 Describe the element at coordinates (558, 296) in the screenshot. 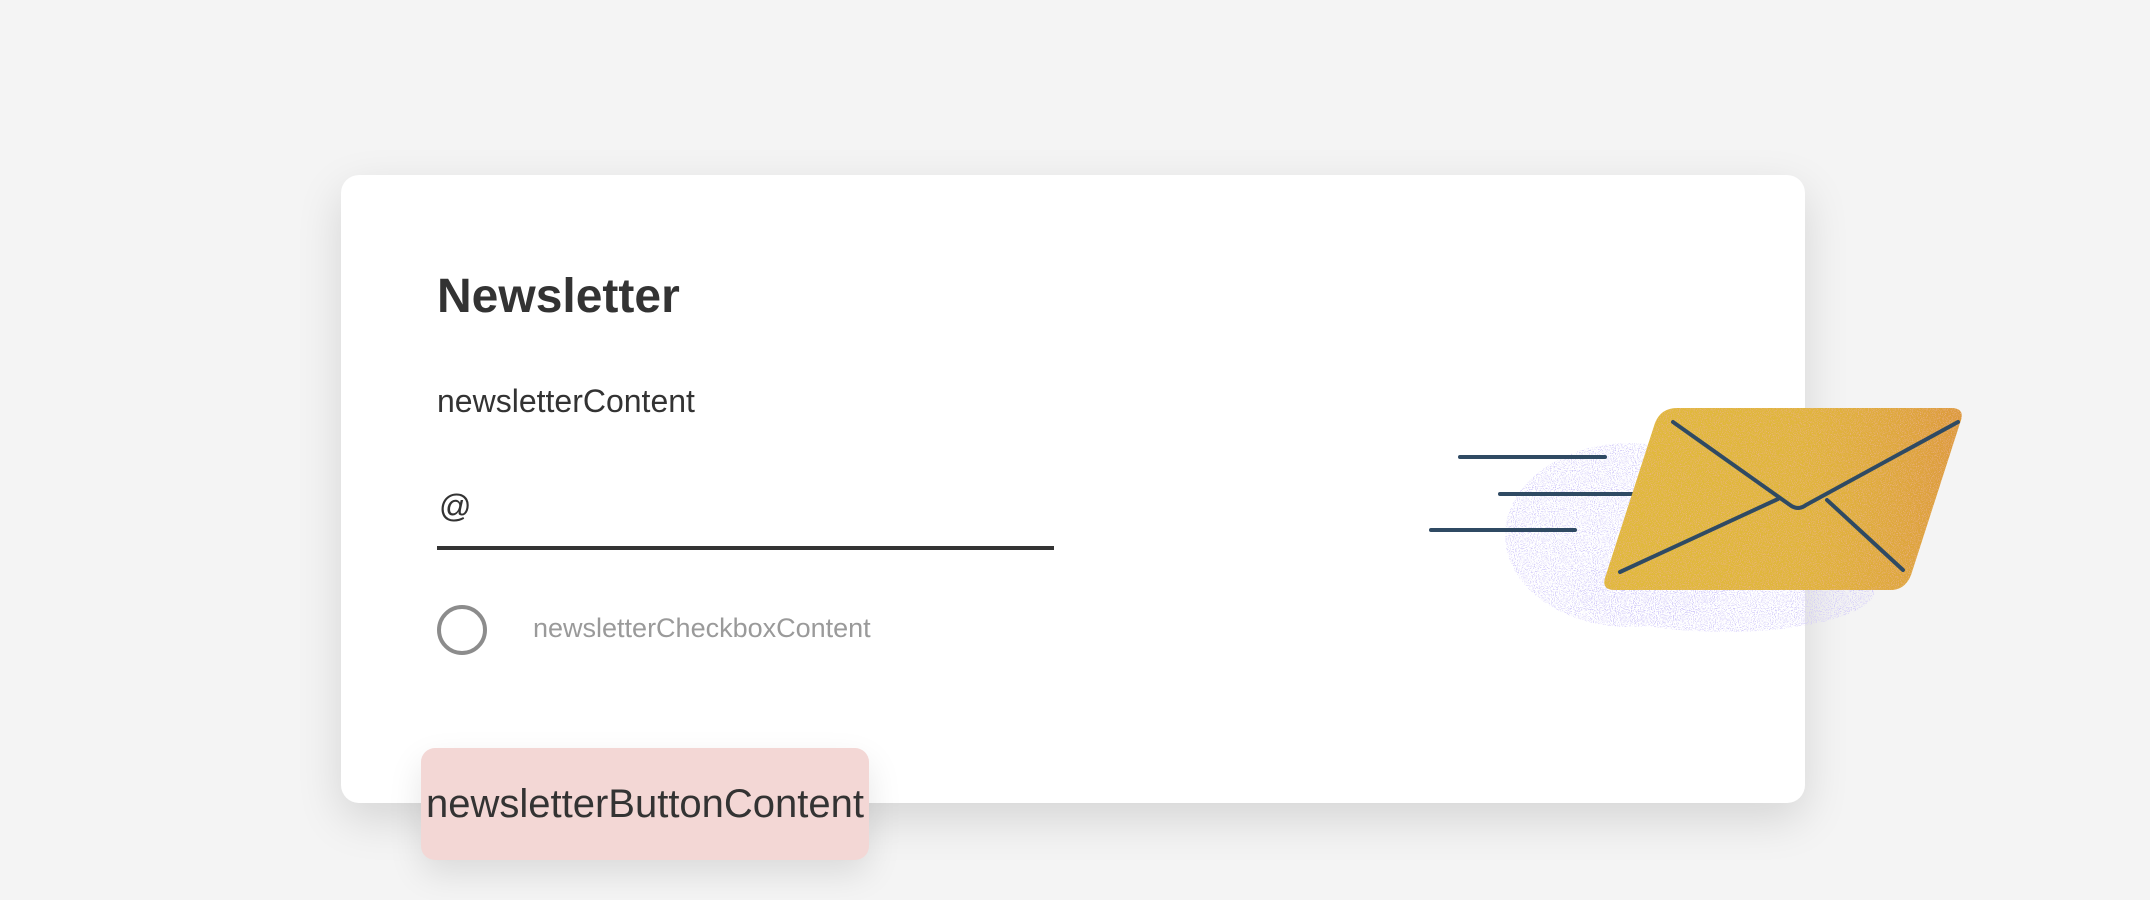

I see `newsletter-title: Newsletter` at that location.